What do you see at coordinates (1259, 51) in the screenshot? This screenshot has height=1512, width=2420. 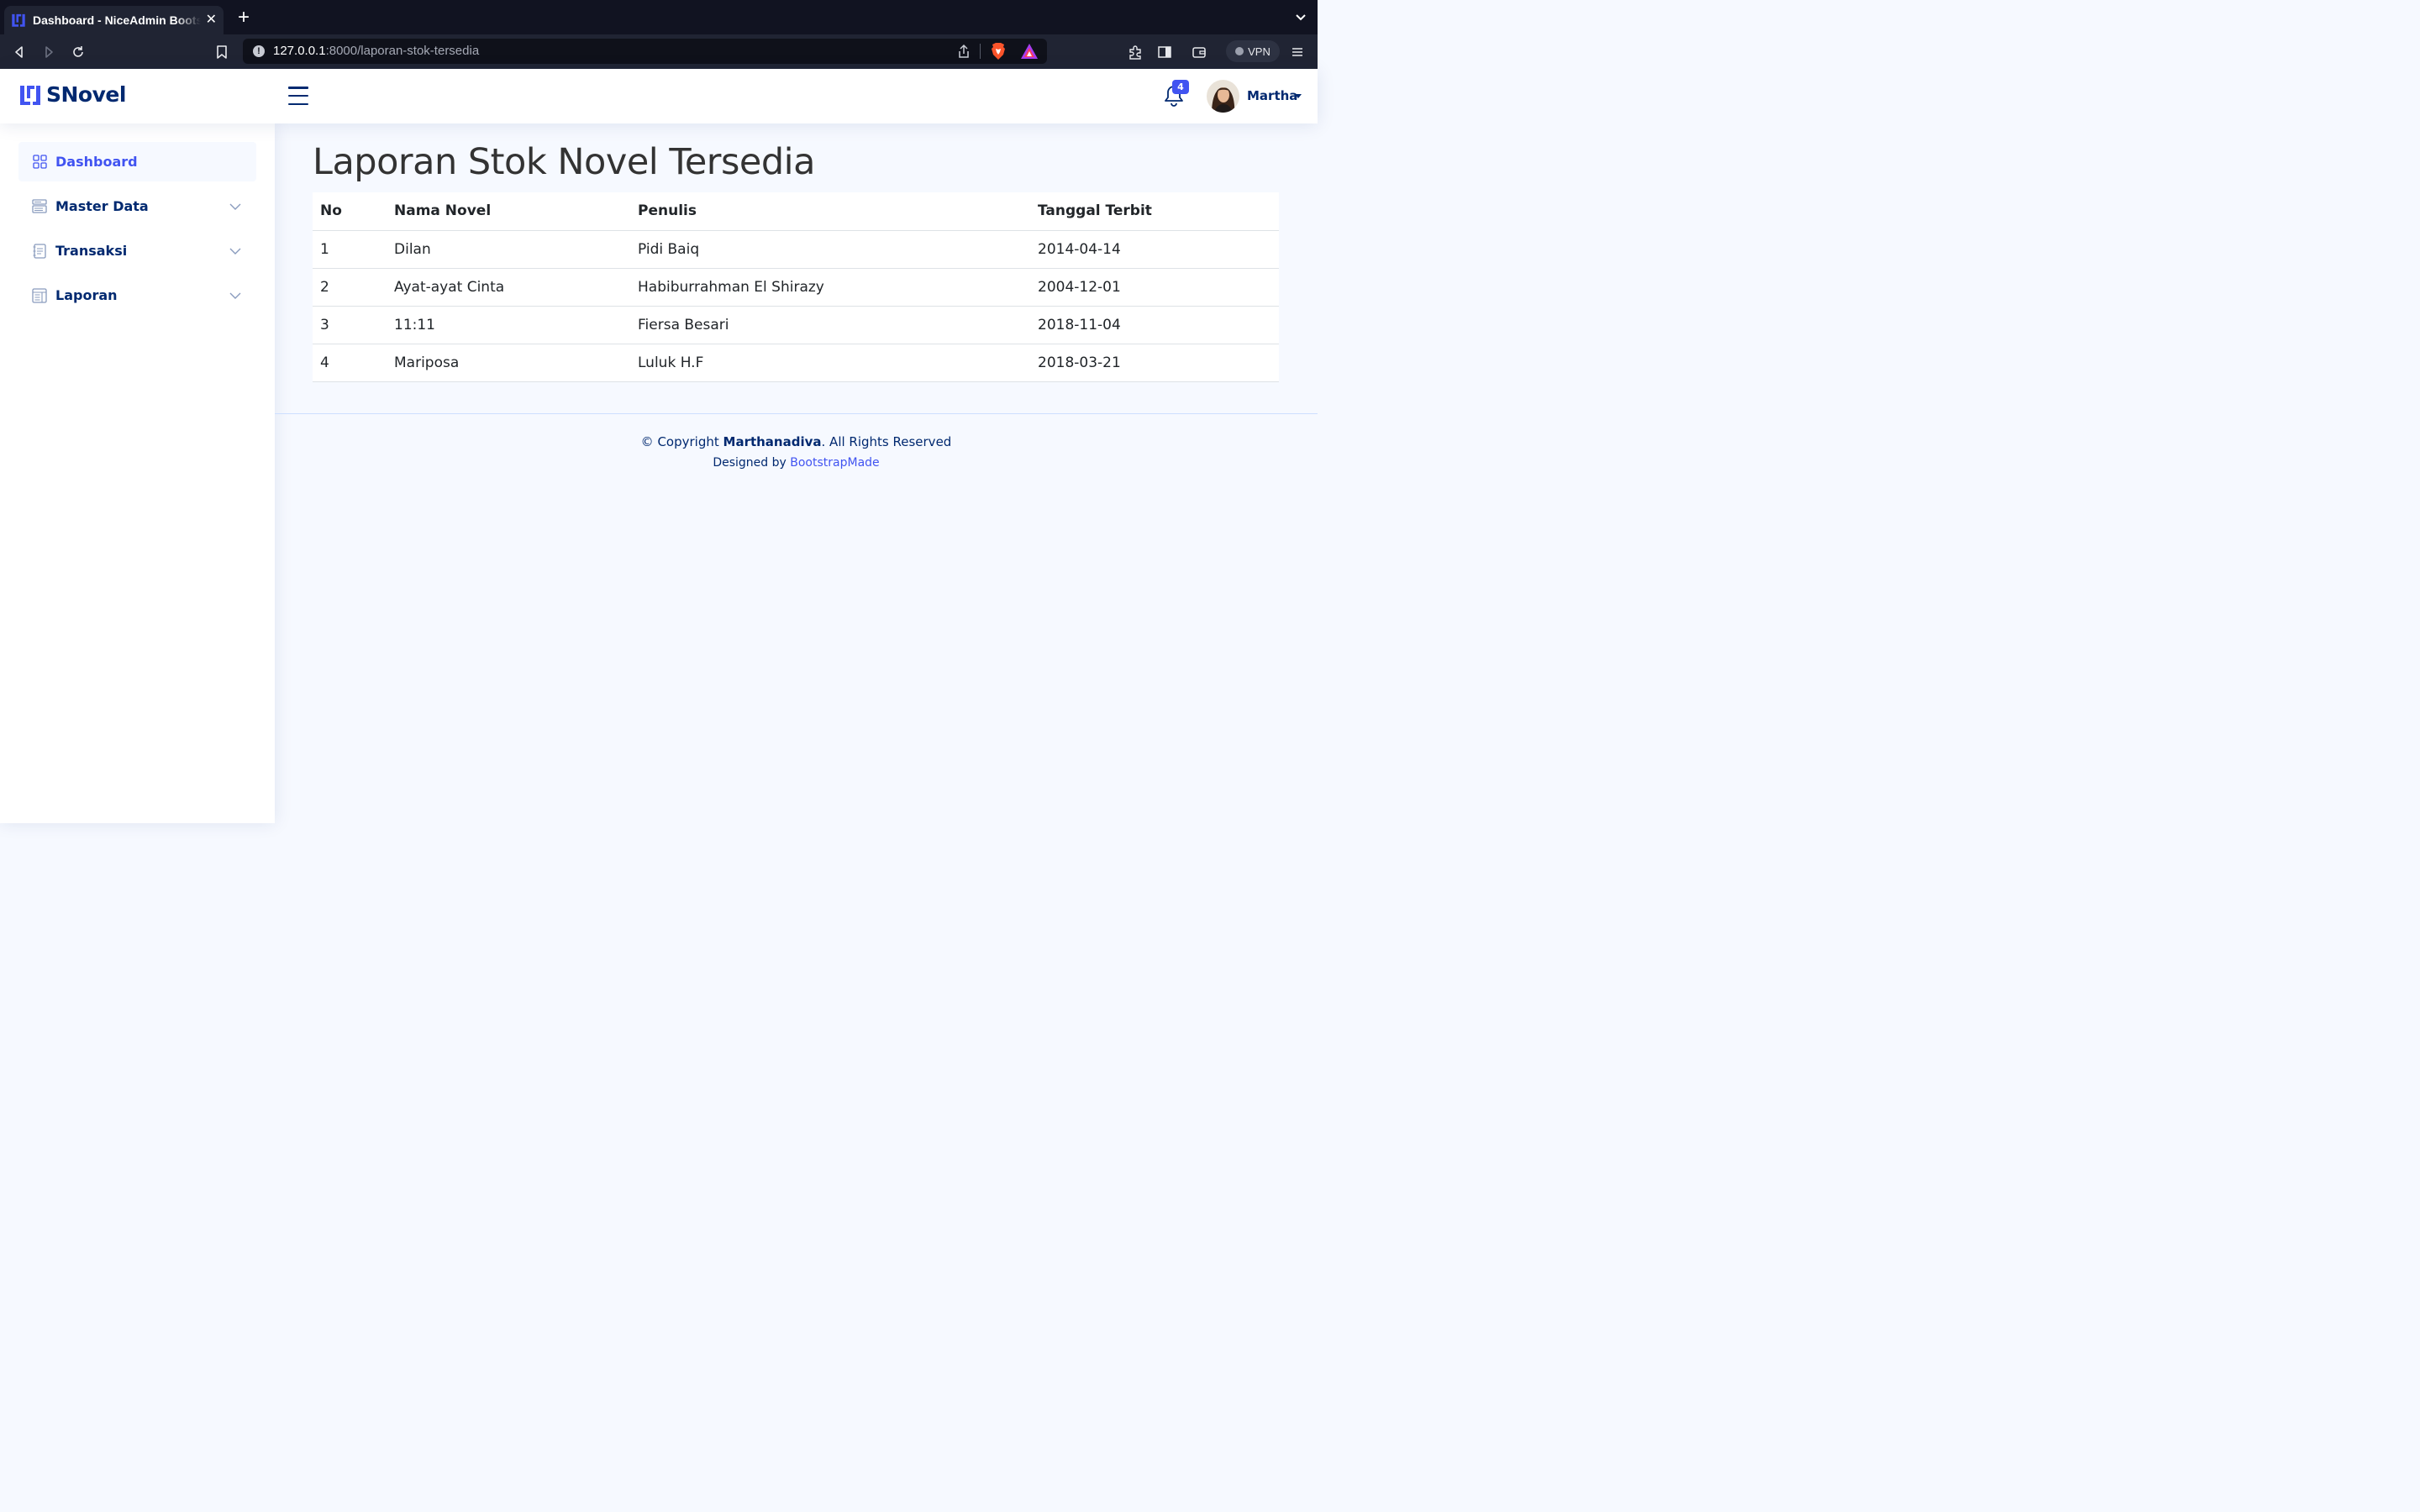 I see `vpn-label: VPN` at bounding box center [1259, 51].